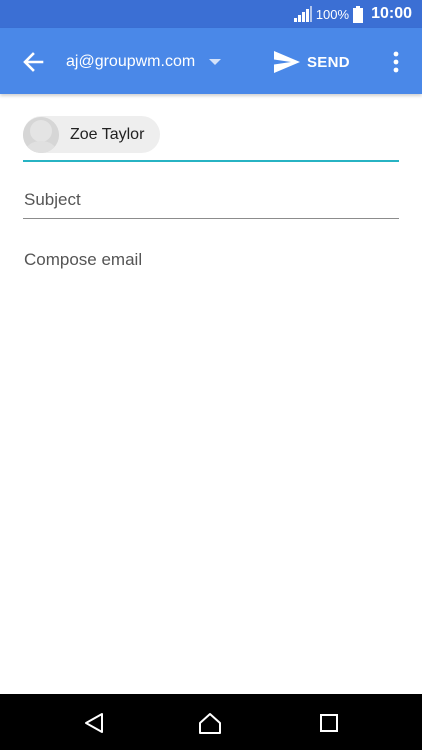 The image size is (422, 750). I want to click on more-vert-icon, so click(396, 62).